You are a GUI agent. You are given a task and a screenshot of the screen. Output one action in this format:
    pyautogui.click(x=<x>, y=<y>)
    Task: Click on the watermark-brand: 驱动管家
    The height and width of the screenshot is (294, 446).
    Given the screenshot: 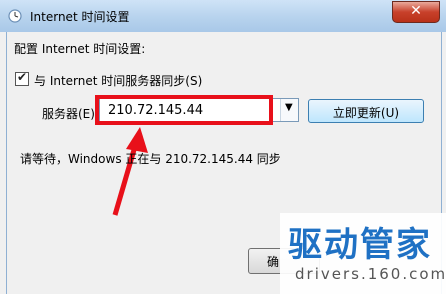 What is the action you would take?
    pyautogui.click(x=360, y=245)
    